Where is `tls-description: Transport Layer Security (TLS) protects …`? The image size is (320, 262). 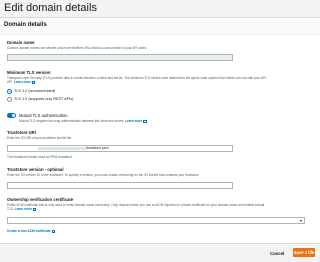
tls-description: Transport Layer Security (TLS) protects … is located at coordinates (137, 78).